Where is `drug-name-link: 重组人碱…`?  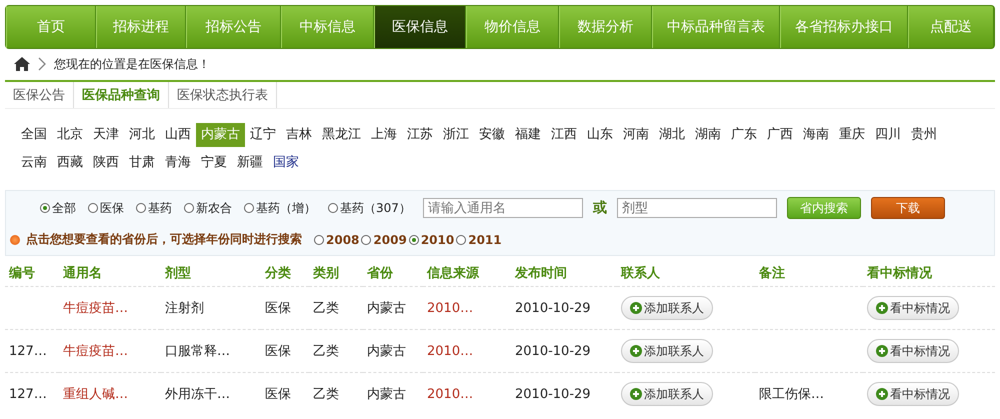 drug-name-link: 重组人碱… is located at coordinates (95, 394).